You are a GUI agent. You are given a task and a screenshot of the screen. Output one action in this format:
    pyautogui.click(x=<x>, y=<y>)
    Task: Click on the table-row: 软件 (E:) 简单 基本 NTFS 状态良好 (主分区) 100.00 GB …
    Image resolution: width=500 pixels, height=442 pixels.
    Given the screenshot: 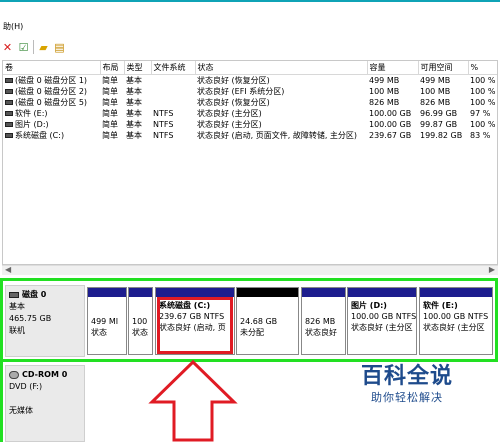 What is the action you would take?
    pyautogui.click(x=250, y=113)
    